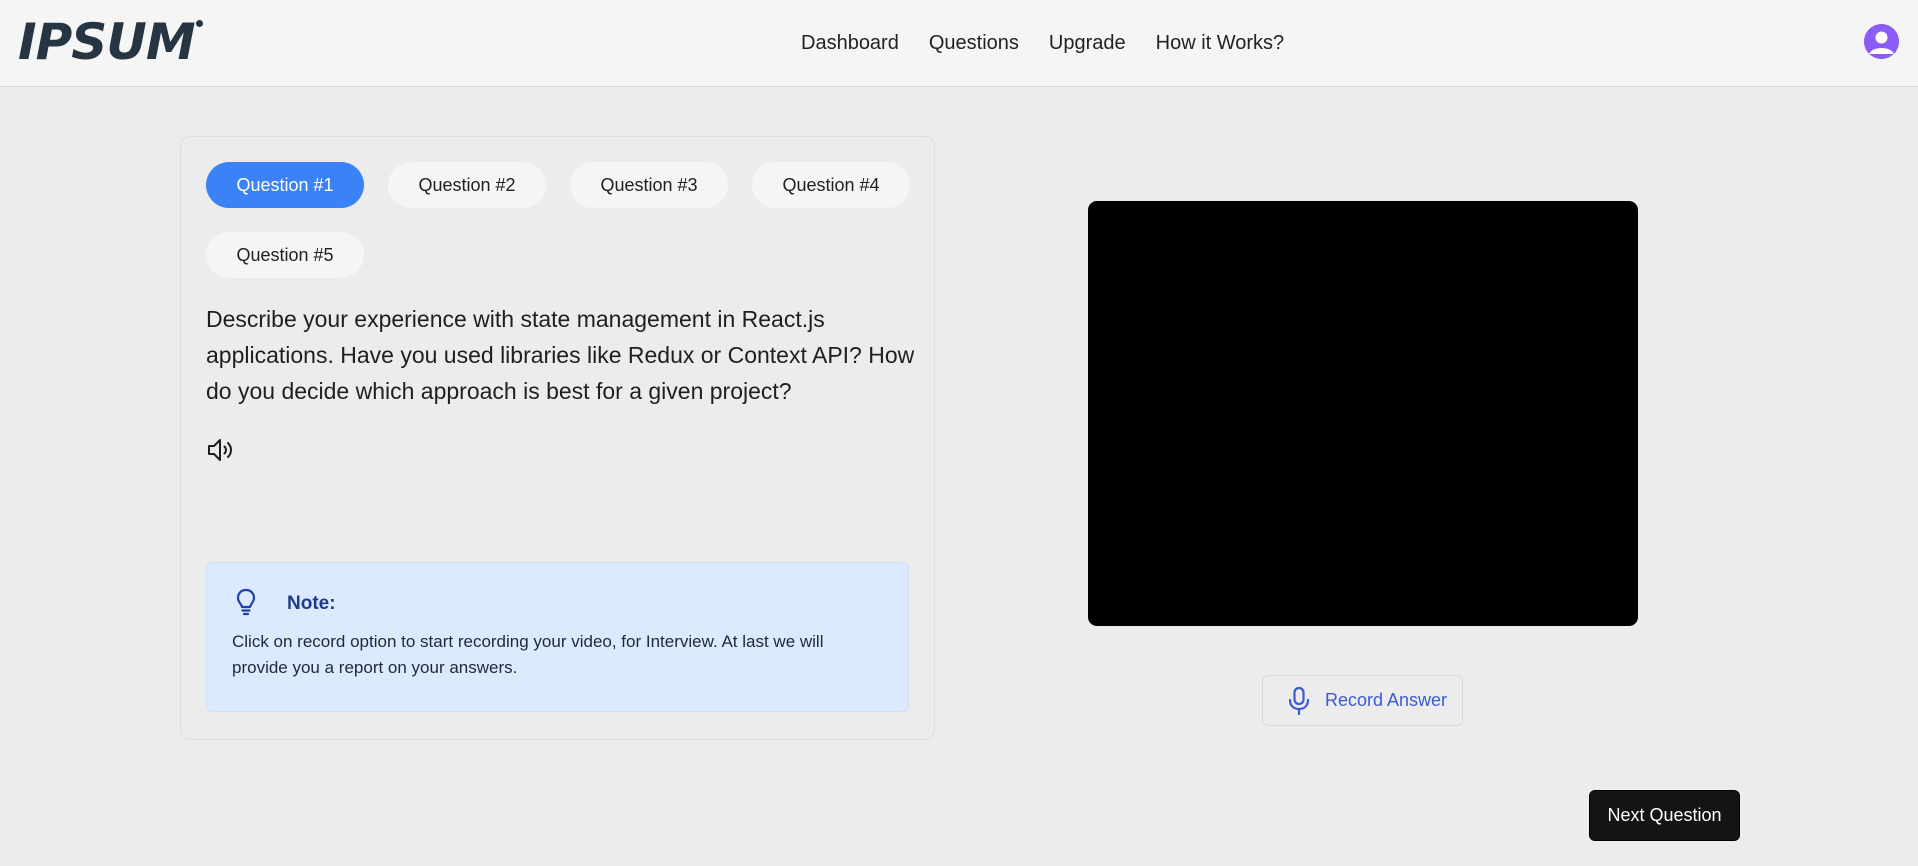  I want to click on next-question-button: Next Question, so click(1664, 815).